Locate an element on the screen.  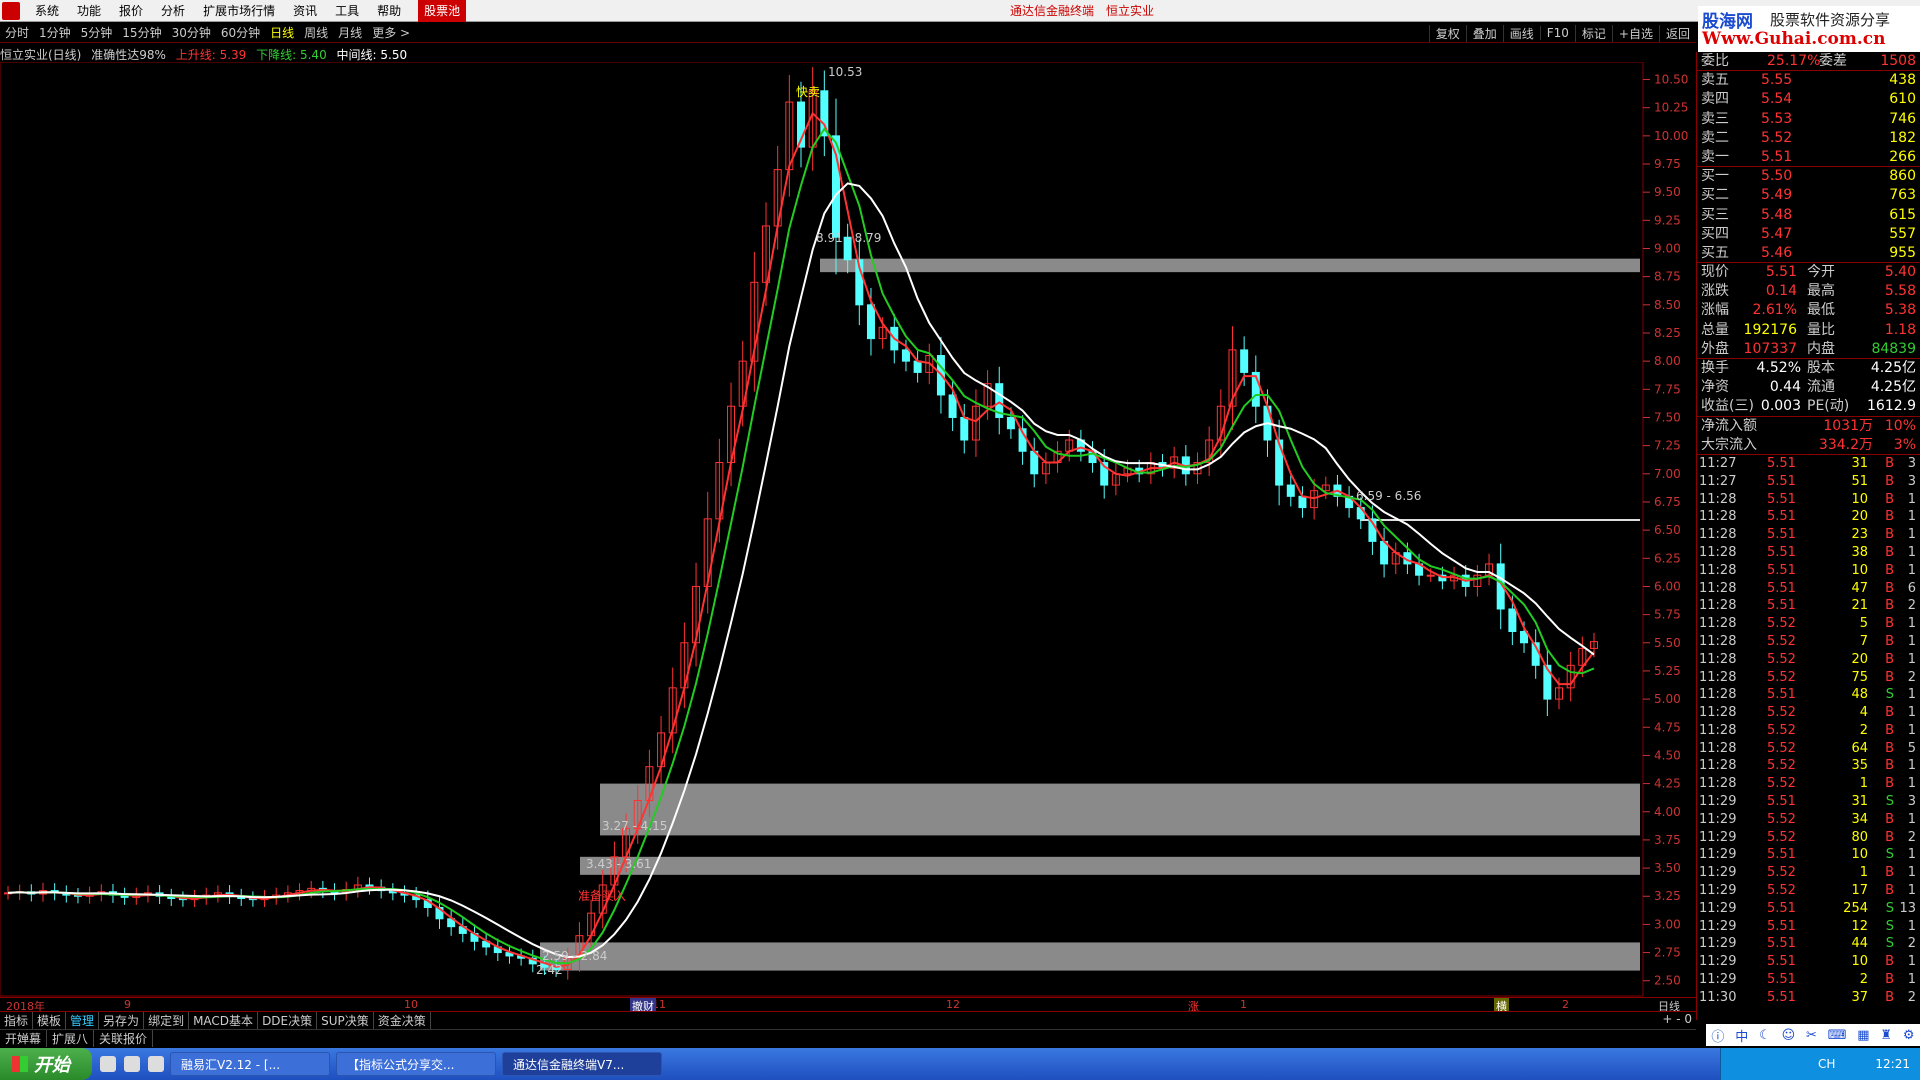
ask-price: 5.54 is located at coordinates (1777, 99).